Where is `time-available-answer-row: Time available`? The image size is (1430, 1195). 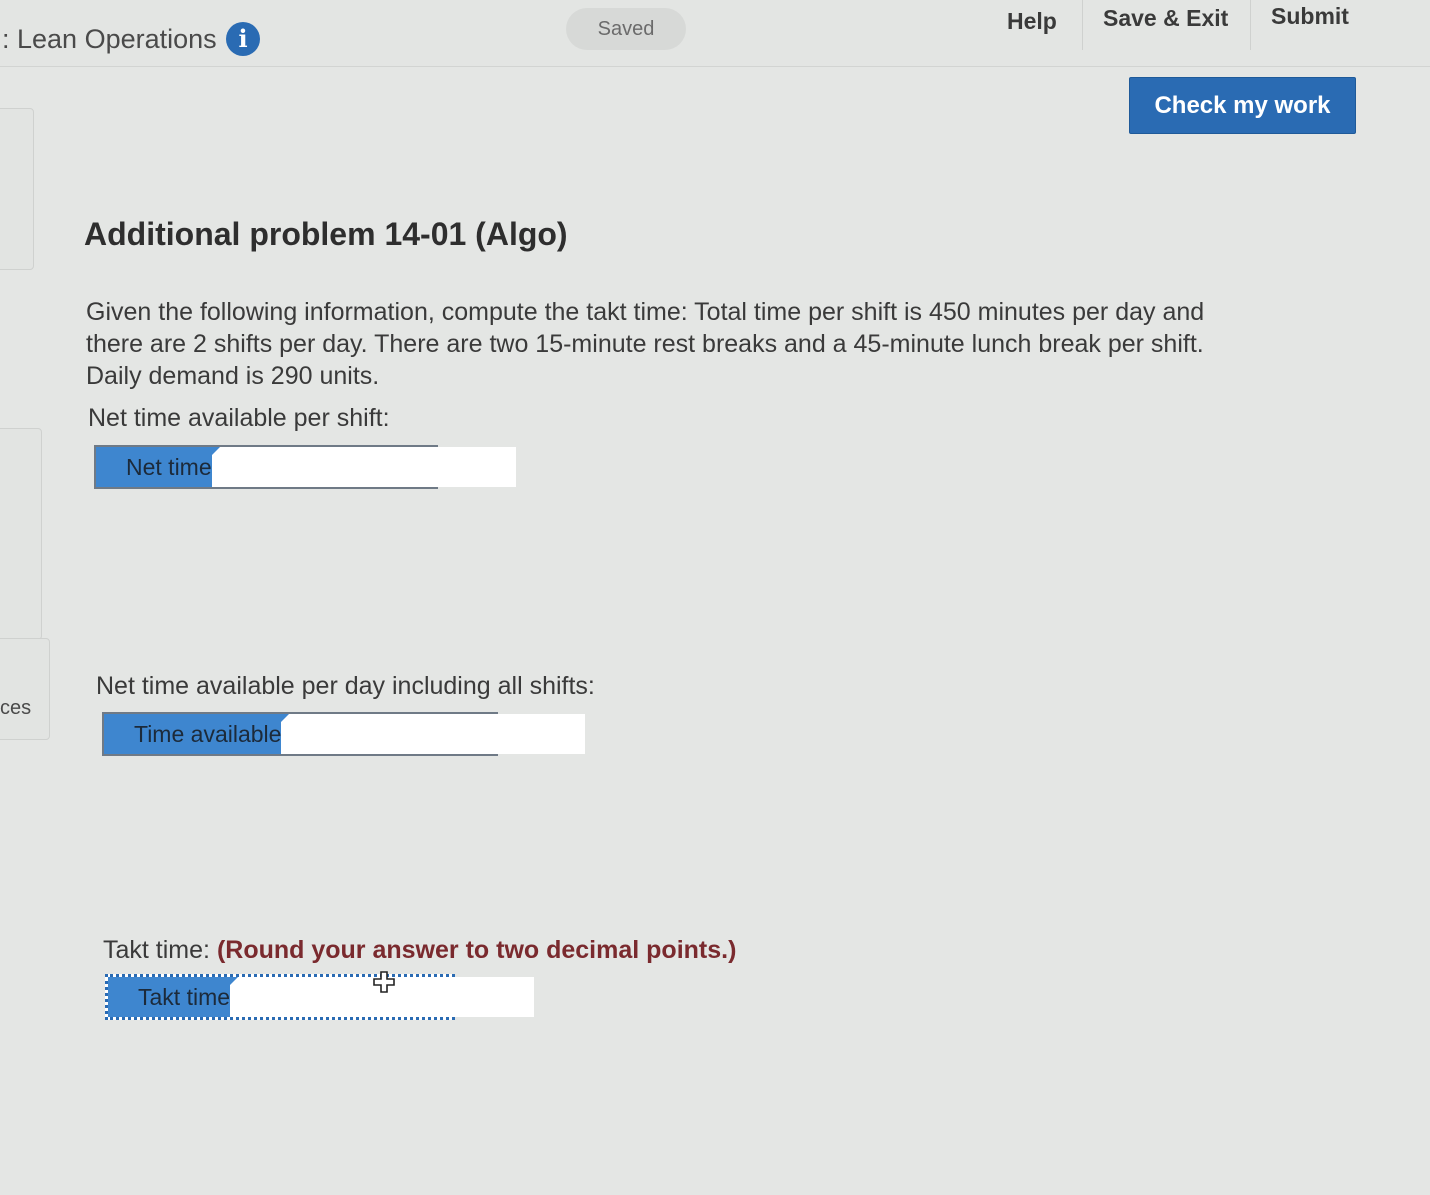 time-available-answer-row: Time available is located at coordinates (344, 734).